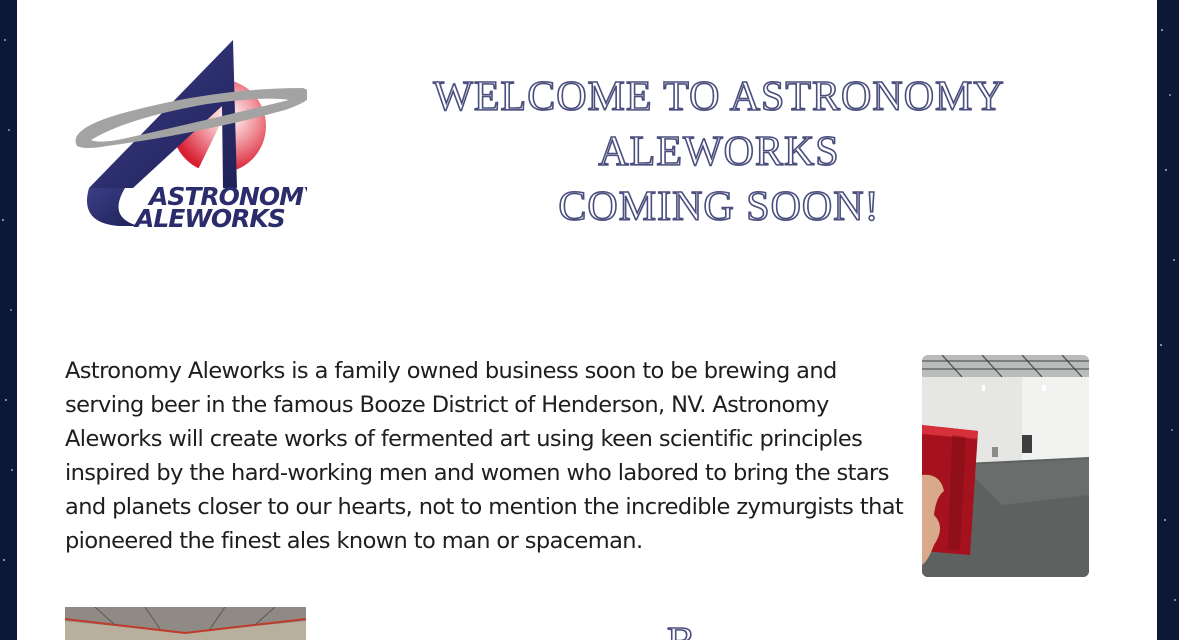  I want to click on headline-line-3: COMING SOON!, so click(719, 207).